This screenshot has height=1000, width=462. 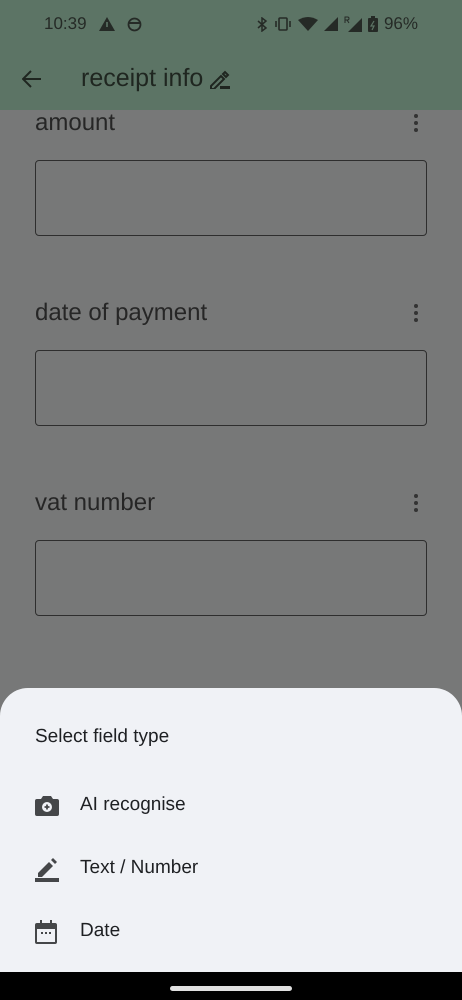 I want to click on battery-icon, so click(x=373, y=24).